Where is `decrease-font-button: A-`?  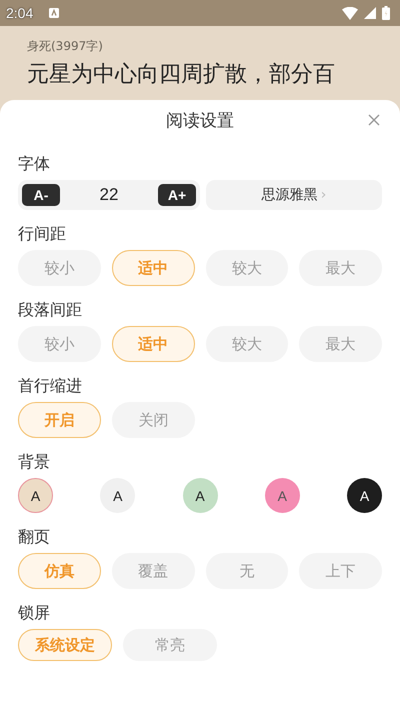
decrease-font-button: A- is located at coordinates (41, 195).